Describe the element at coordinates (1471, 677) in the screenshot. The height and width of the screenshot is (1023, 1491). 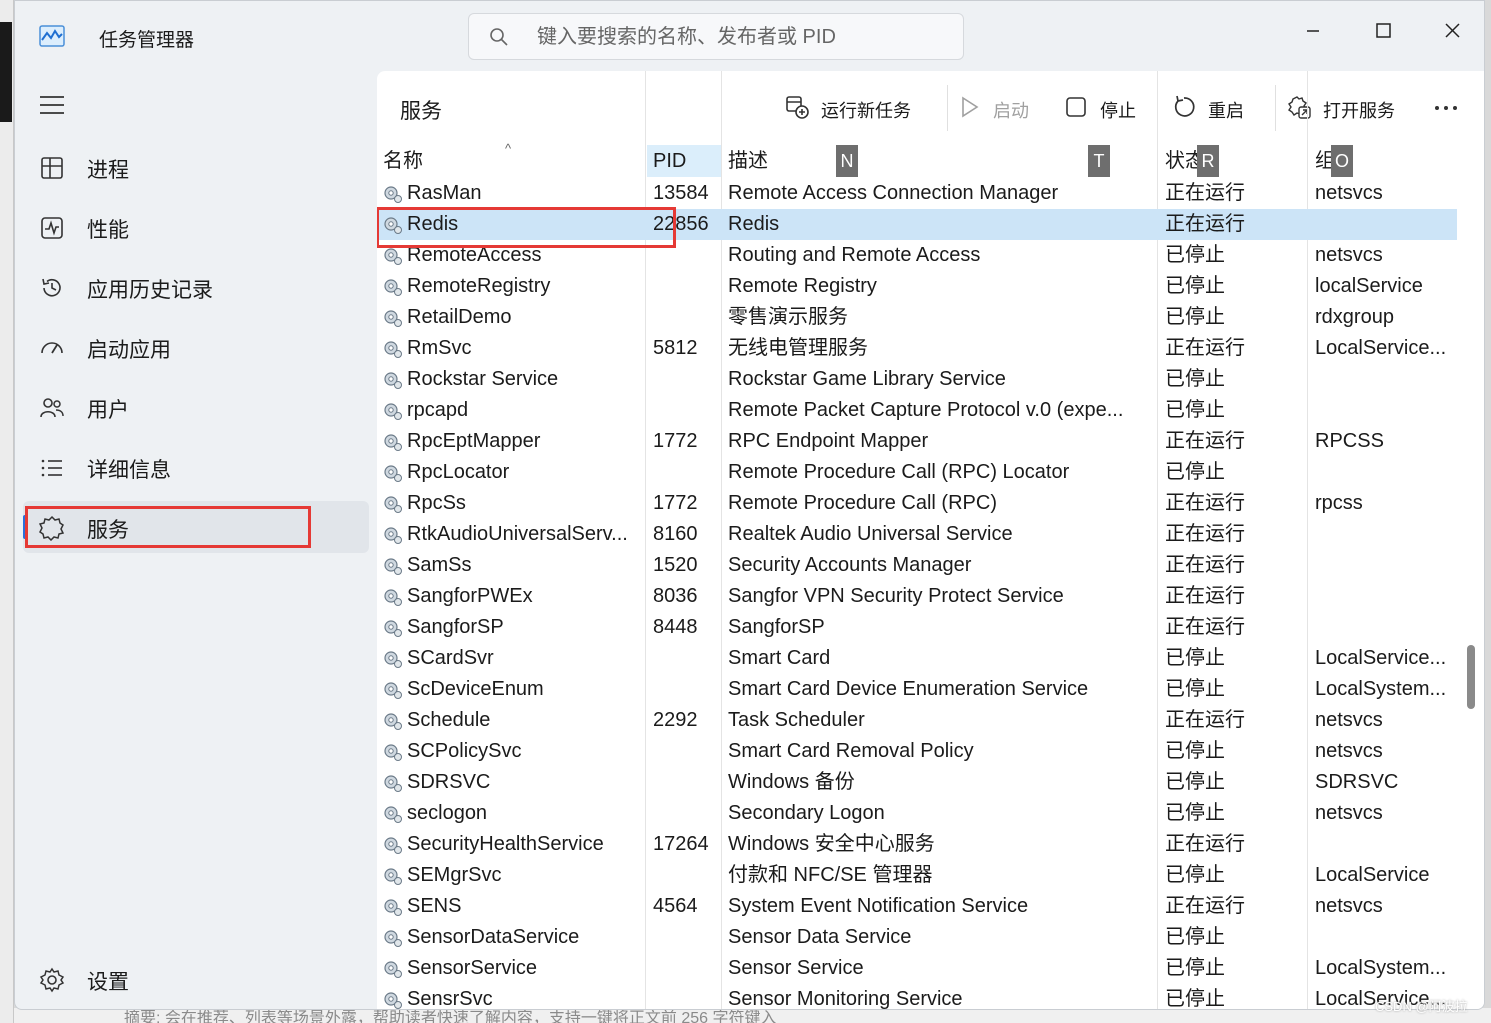
I see `vertical-scrollbar` at that location.